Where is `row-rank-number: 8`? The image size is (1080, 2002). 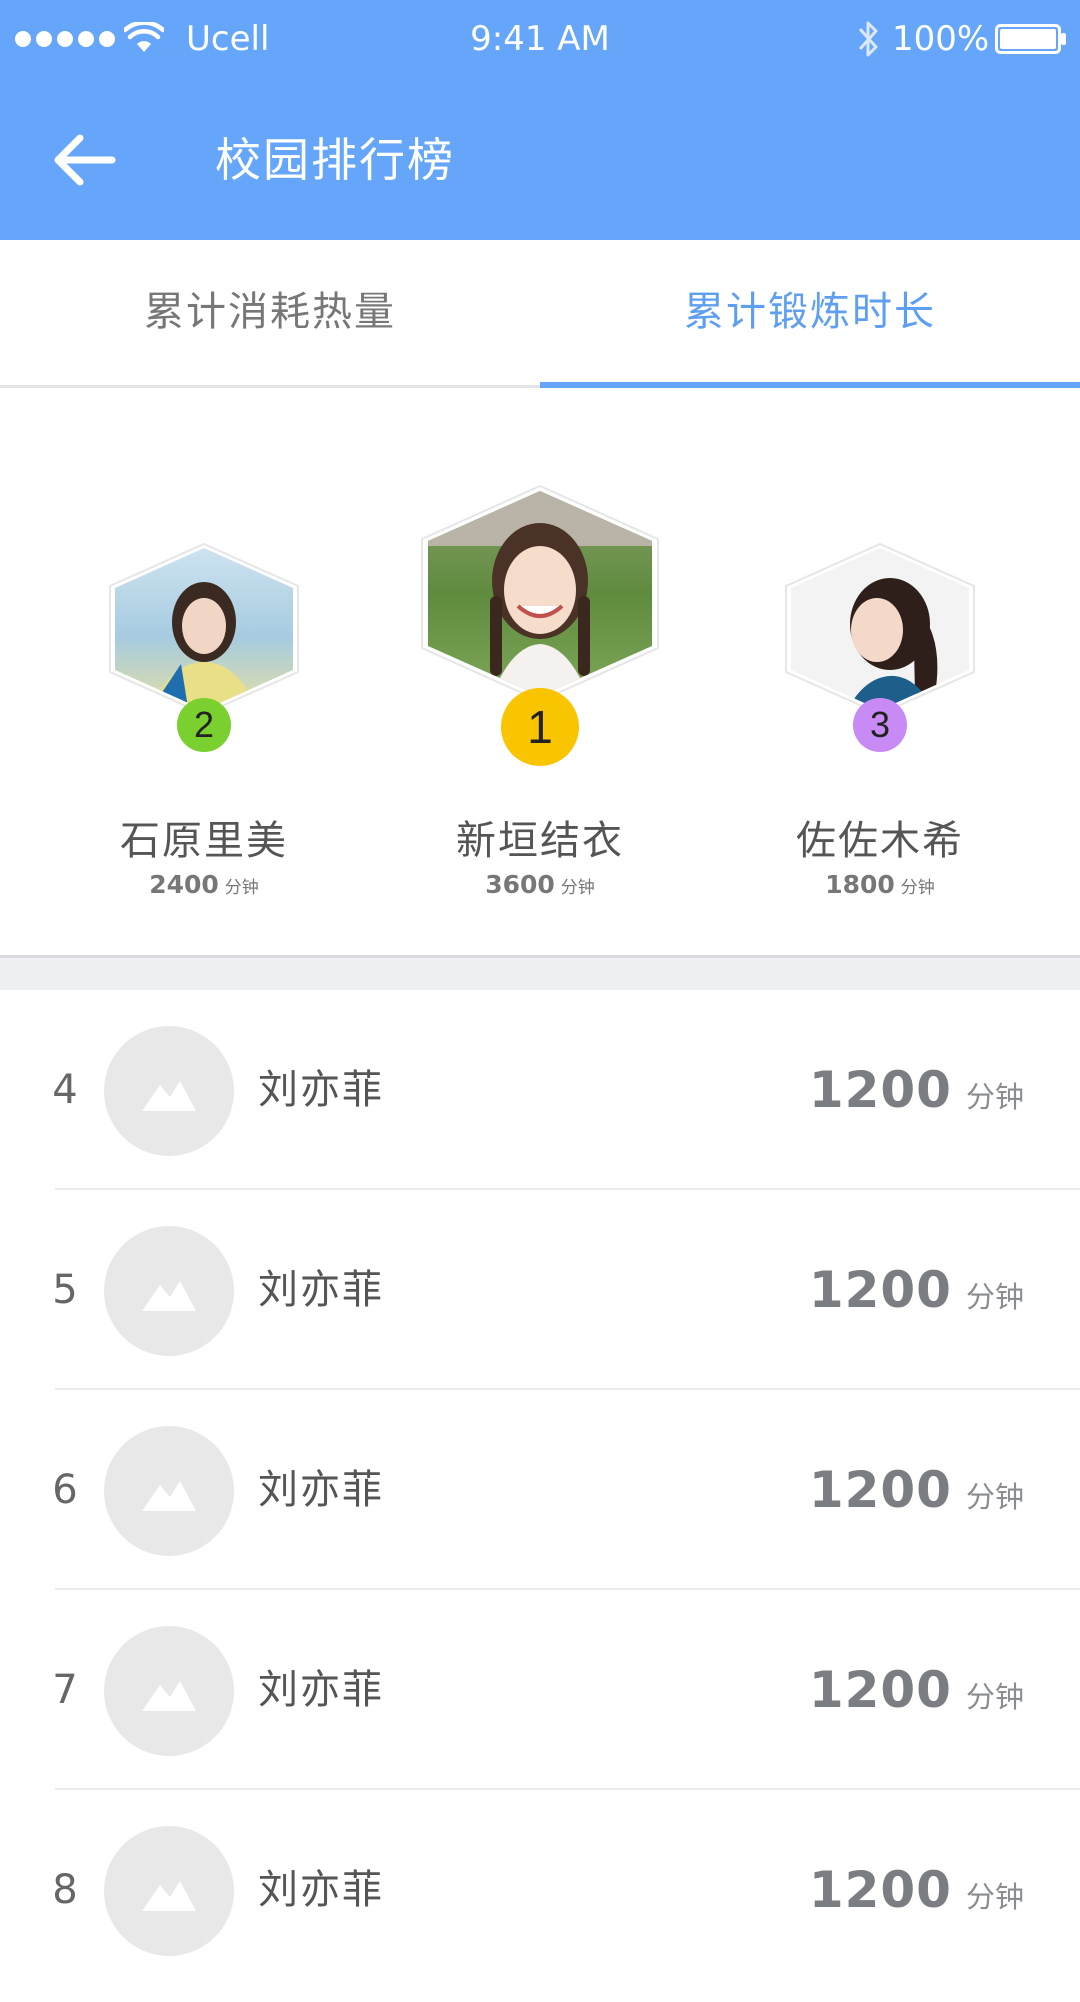 row-rank-number: 8 is located at coordinates (65, 1890).